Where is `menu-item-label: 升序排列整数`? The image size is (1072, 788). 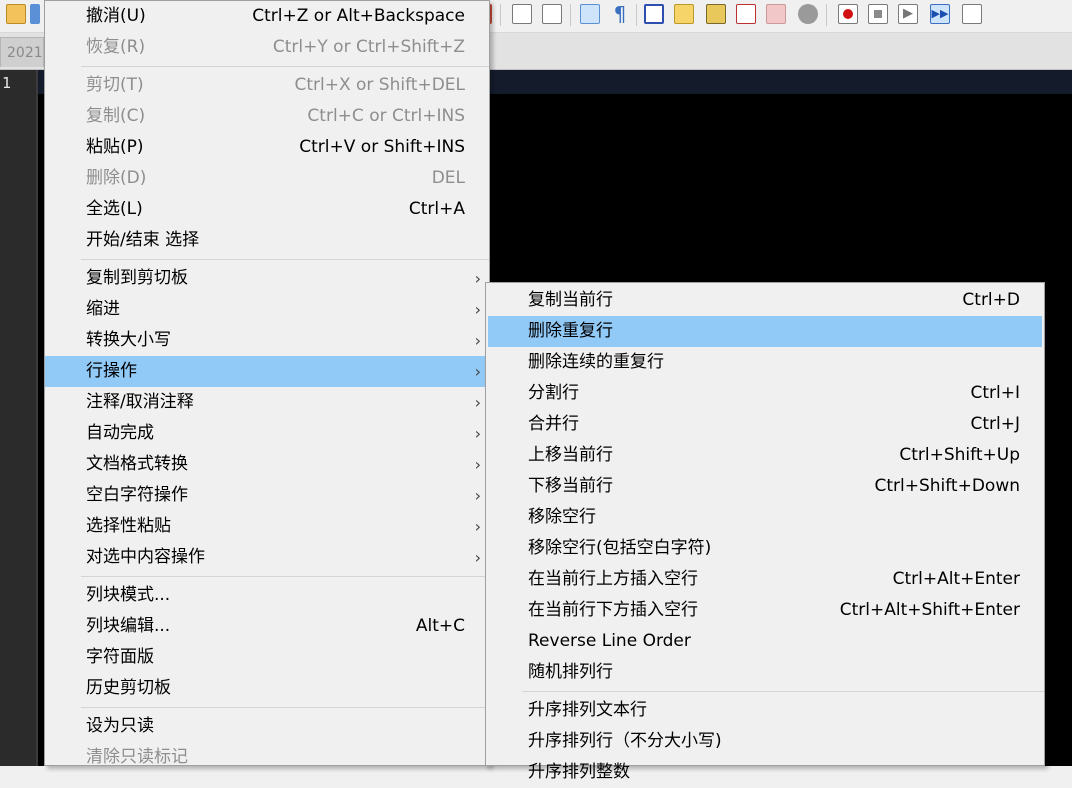
menu-item-label: 升序排列整数 is located at coordinates (579, 772).